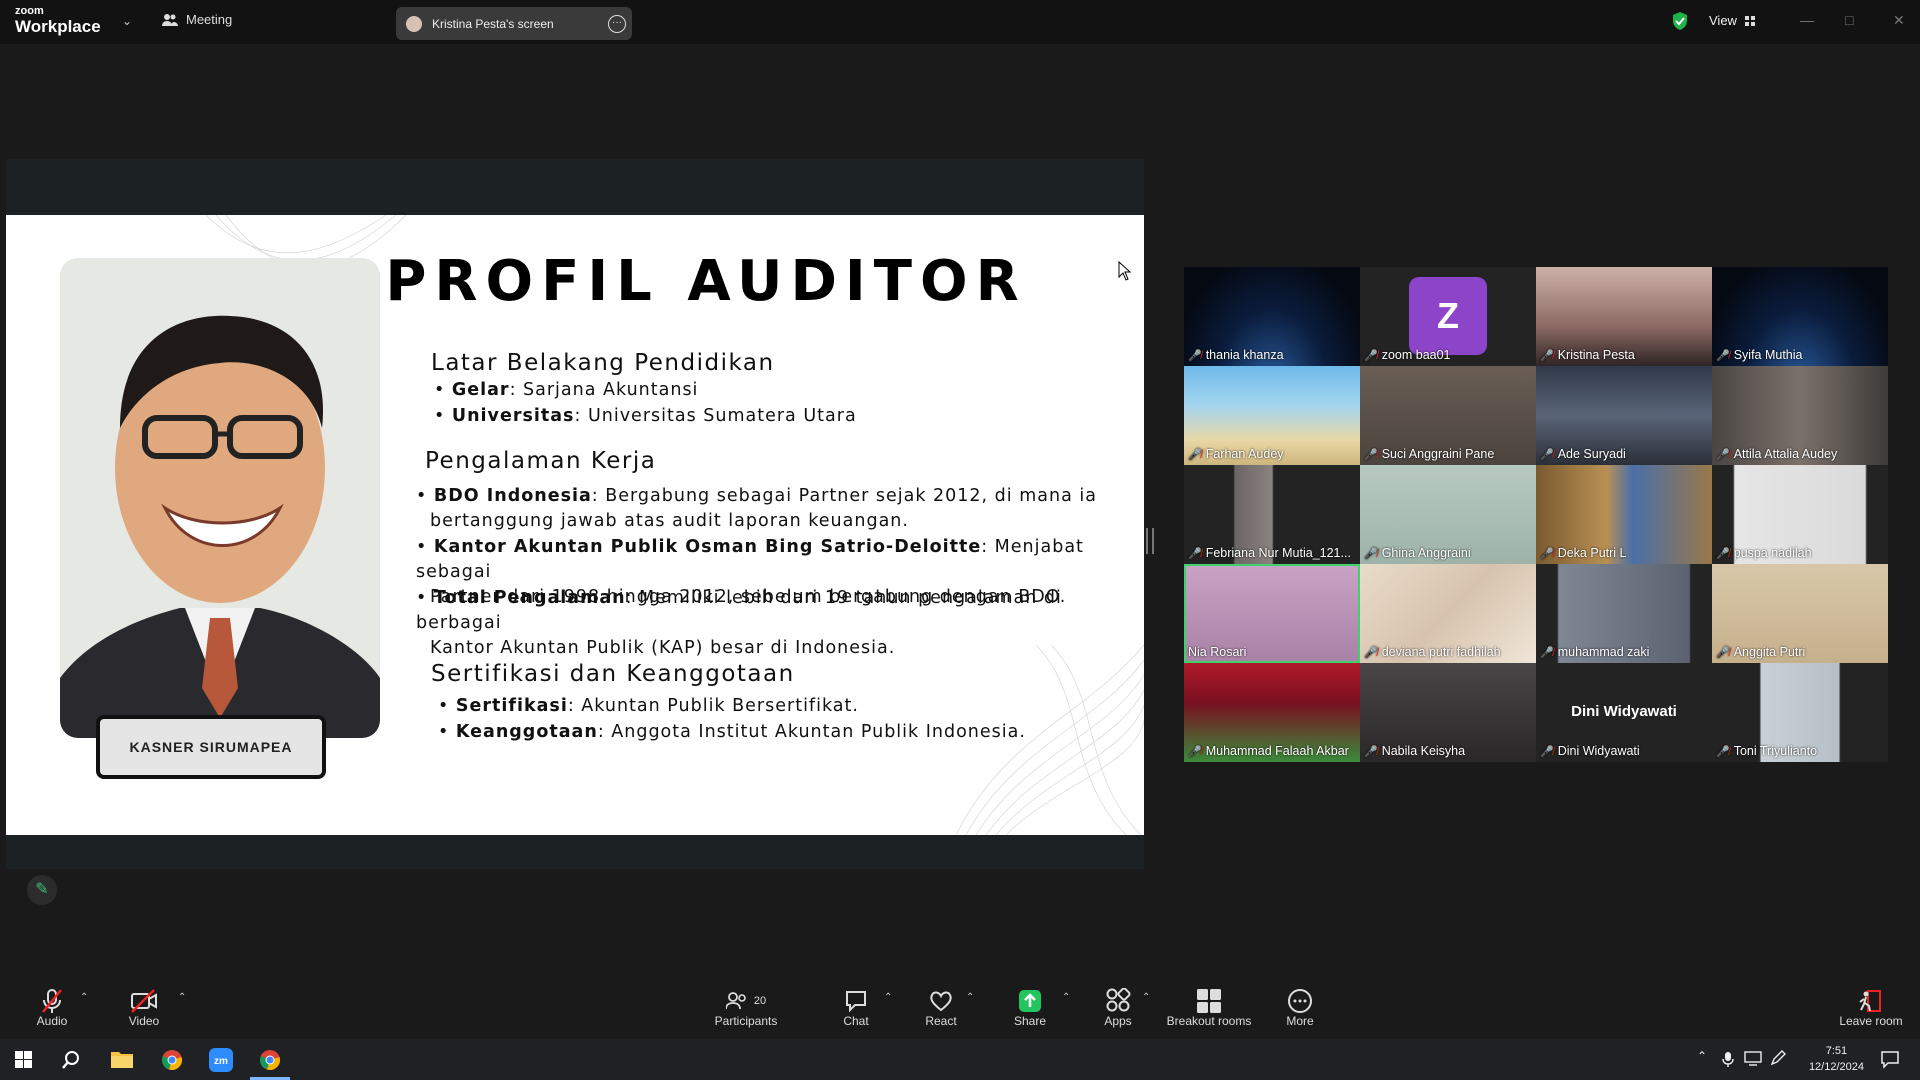 The height and width of the screenshot is (1080, 1920). What do you see at coordinates (1118, 1008) in the screenshot?
I see `apps-button: Apps` at bounding box center [1118, 1008].